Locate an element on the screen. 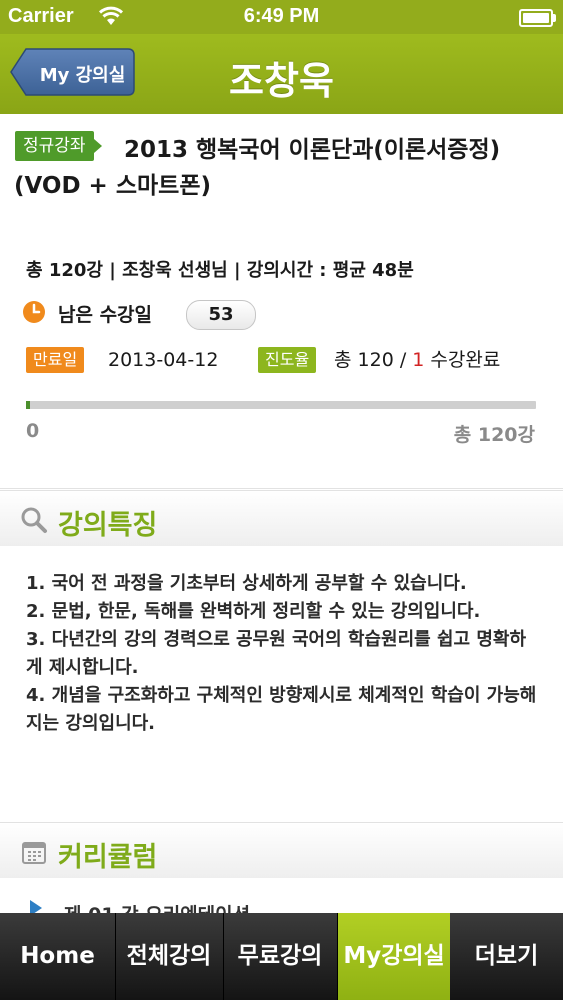  progress-suffix: 수강완료 is located at coordinates (462, 360).